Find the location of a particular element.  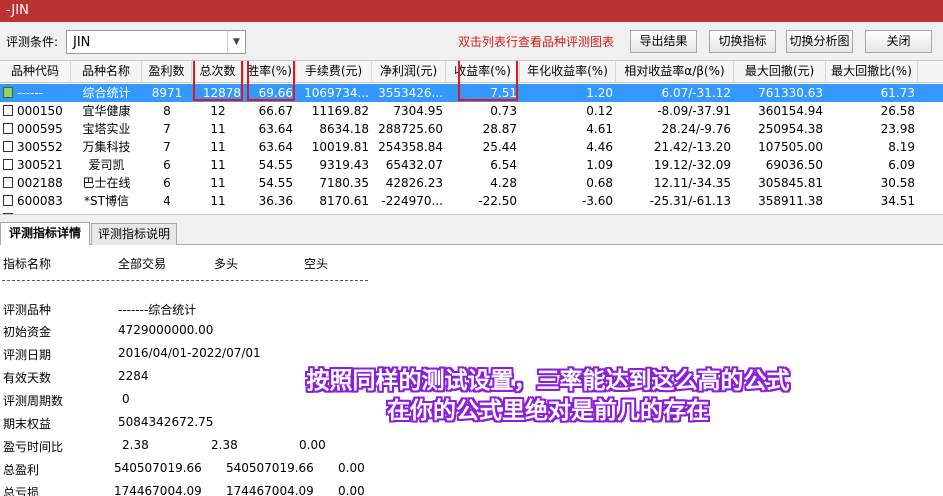

detail-item-value: 2284 is located at coordinates (133, 376).